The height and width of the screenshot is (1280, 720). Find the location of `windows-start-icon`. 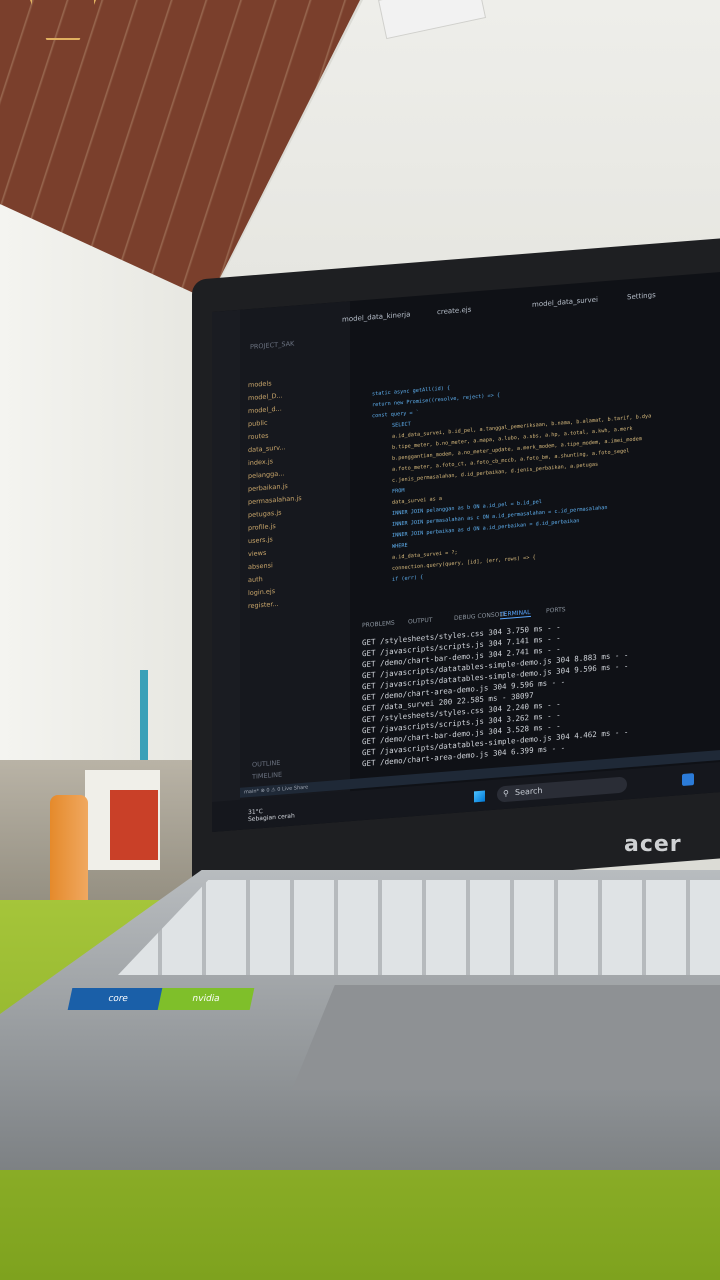

windows-start-icon is located at coordinates (479, 796).